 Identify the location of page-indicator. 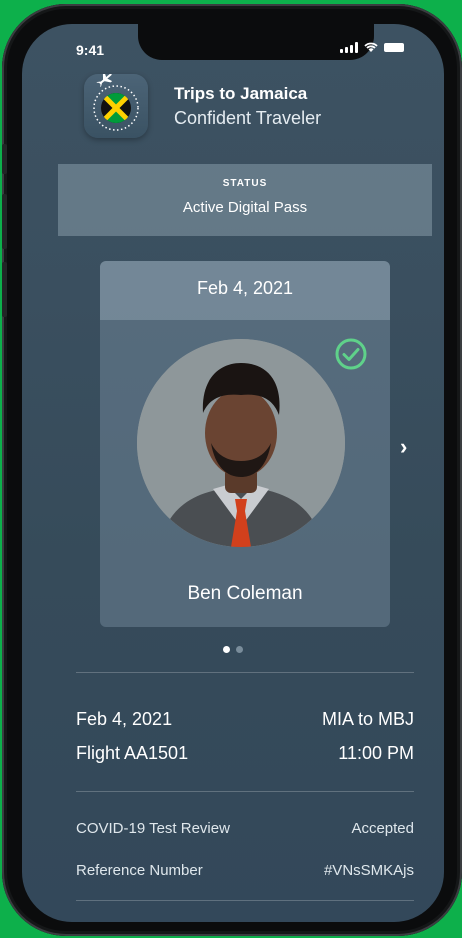
(233, 649).